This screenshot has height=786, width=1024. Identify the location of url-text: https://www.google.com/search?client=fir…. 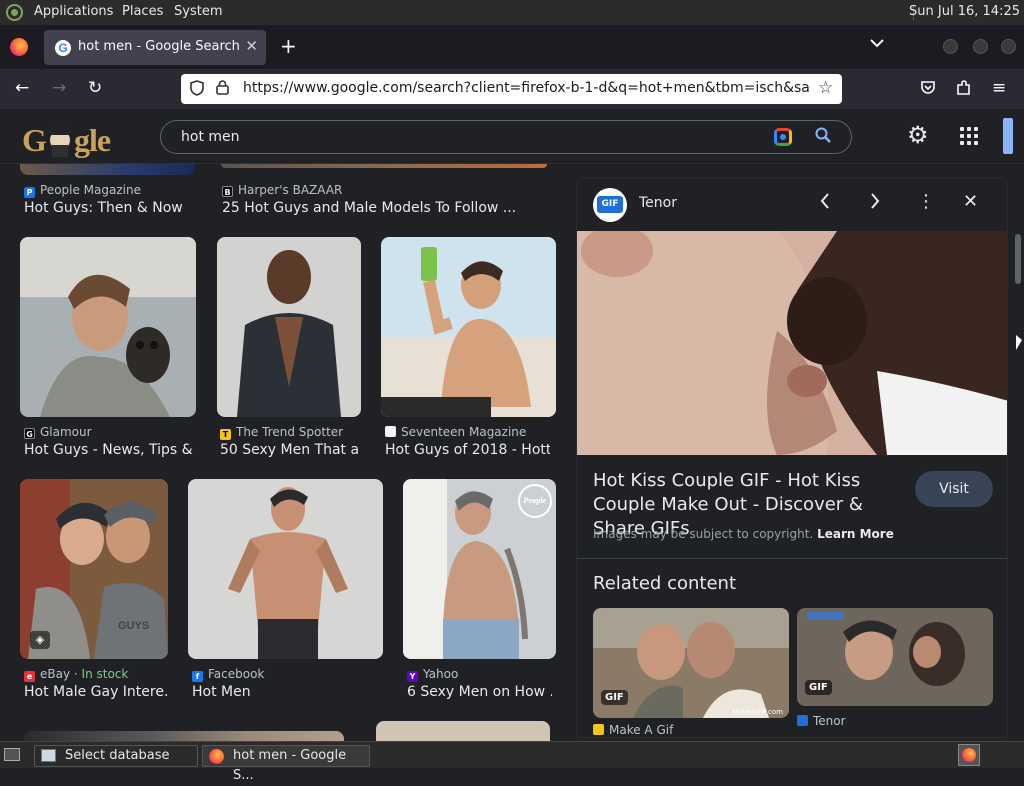
(527, 88).